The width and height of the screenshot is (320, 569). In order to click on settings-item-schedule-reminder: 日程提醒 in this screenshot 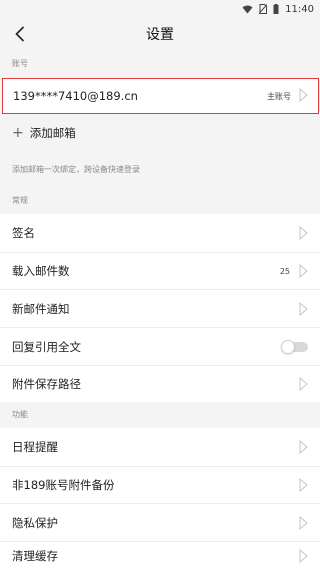, I will do `click(160, 447)`.